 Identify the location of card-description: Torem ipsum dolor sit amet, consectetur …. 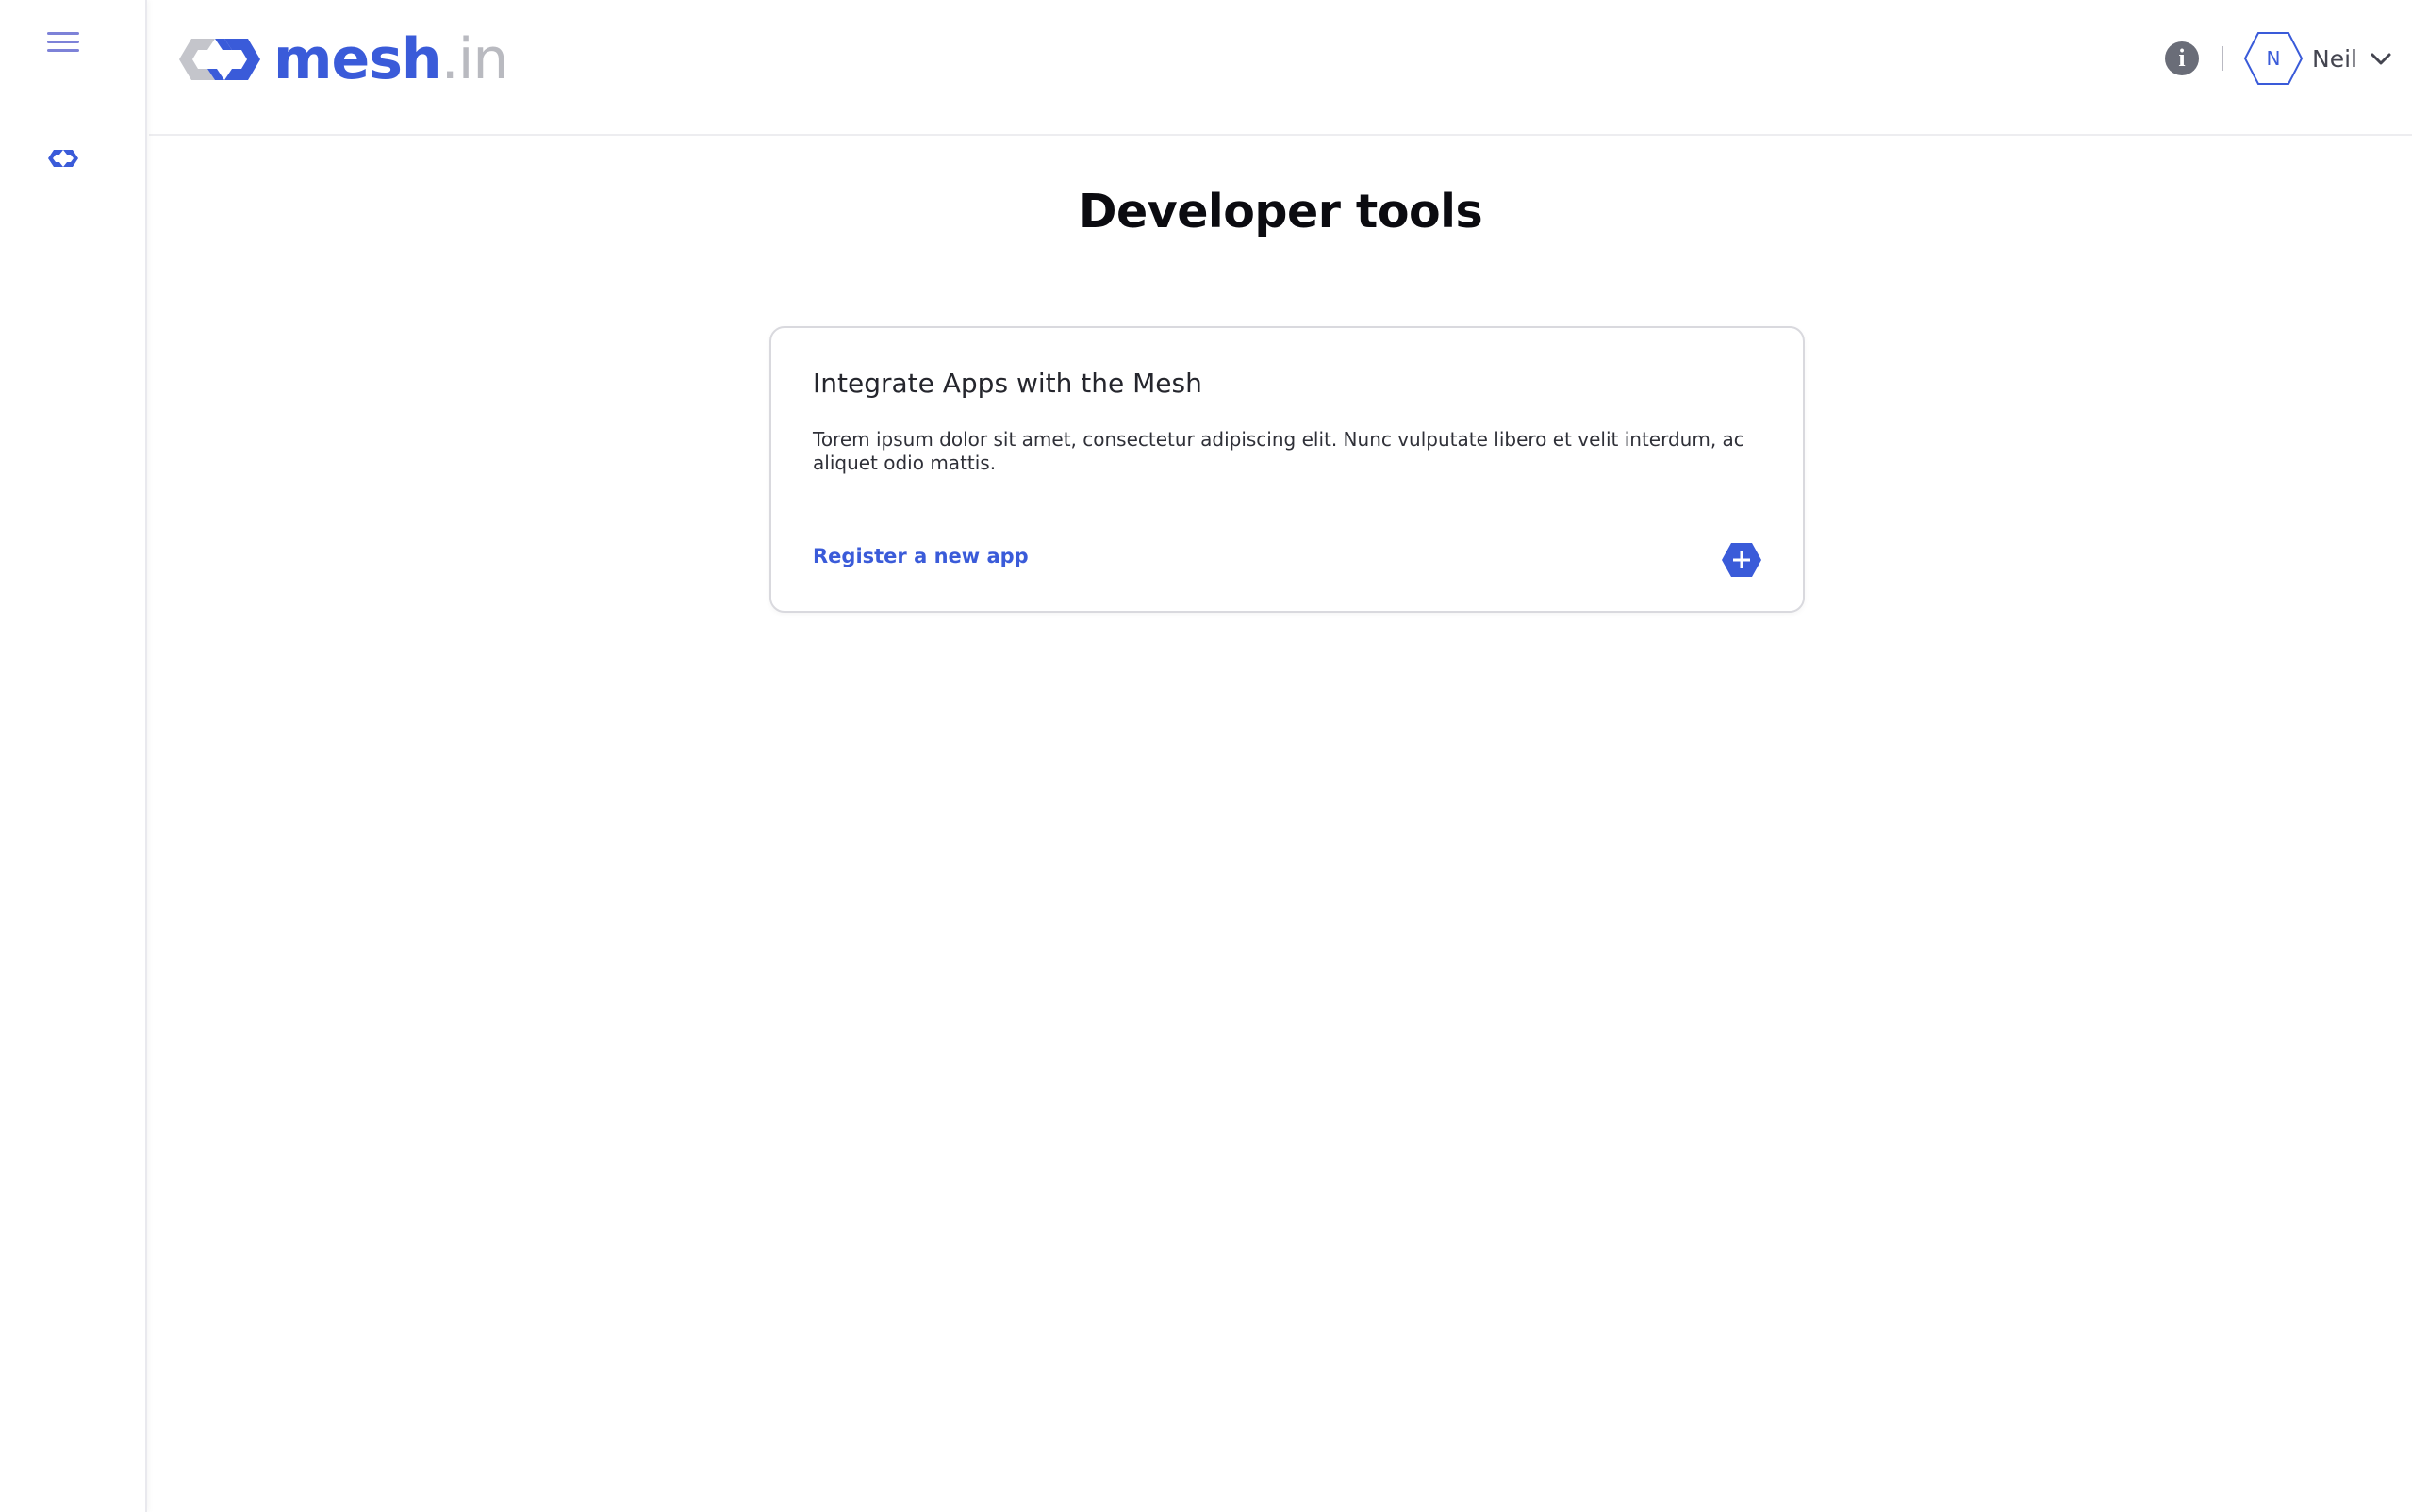
(1278, 451).